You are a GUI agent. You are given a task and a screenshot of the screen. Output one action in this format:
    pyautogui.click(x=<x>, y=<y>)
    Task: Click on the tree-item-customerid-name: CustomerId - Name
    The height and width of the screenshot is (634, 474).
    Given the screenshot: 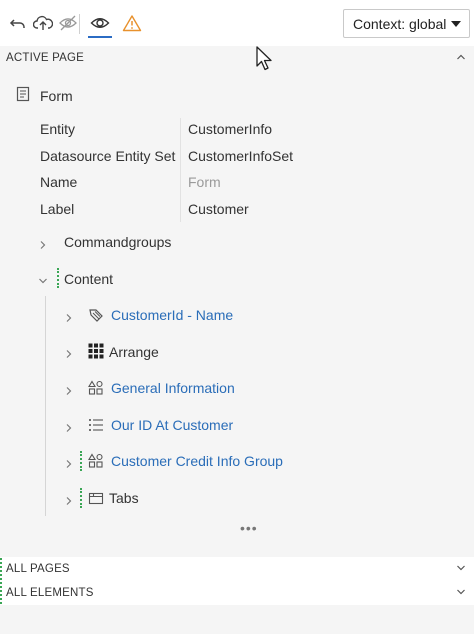 What is the action you would take?
    pyautogui.click(x=172, y=315)
    